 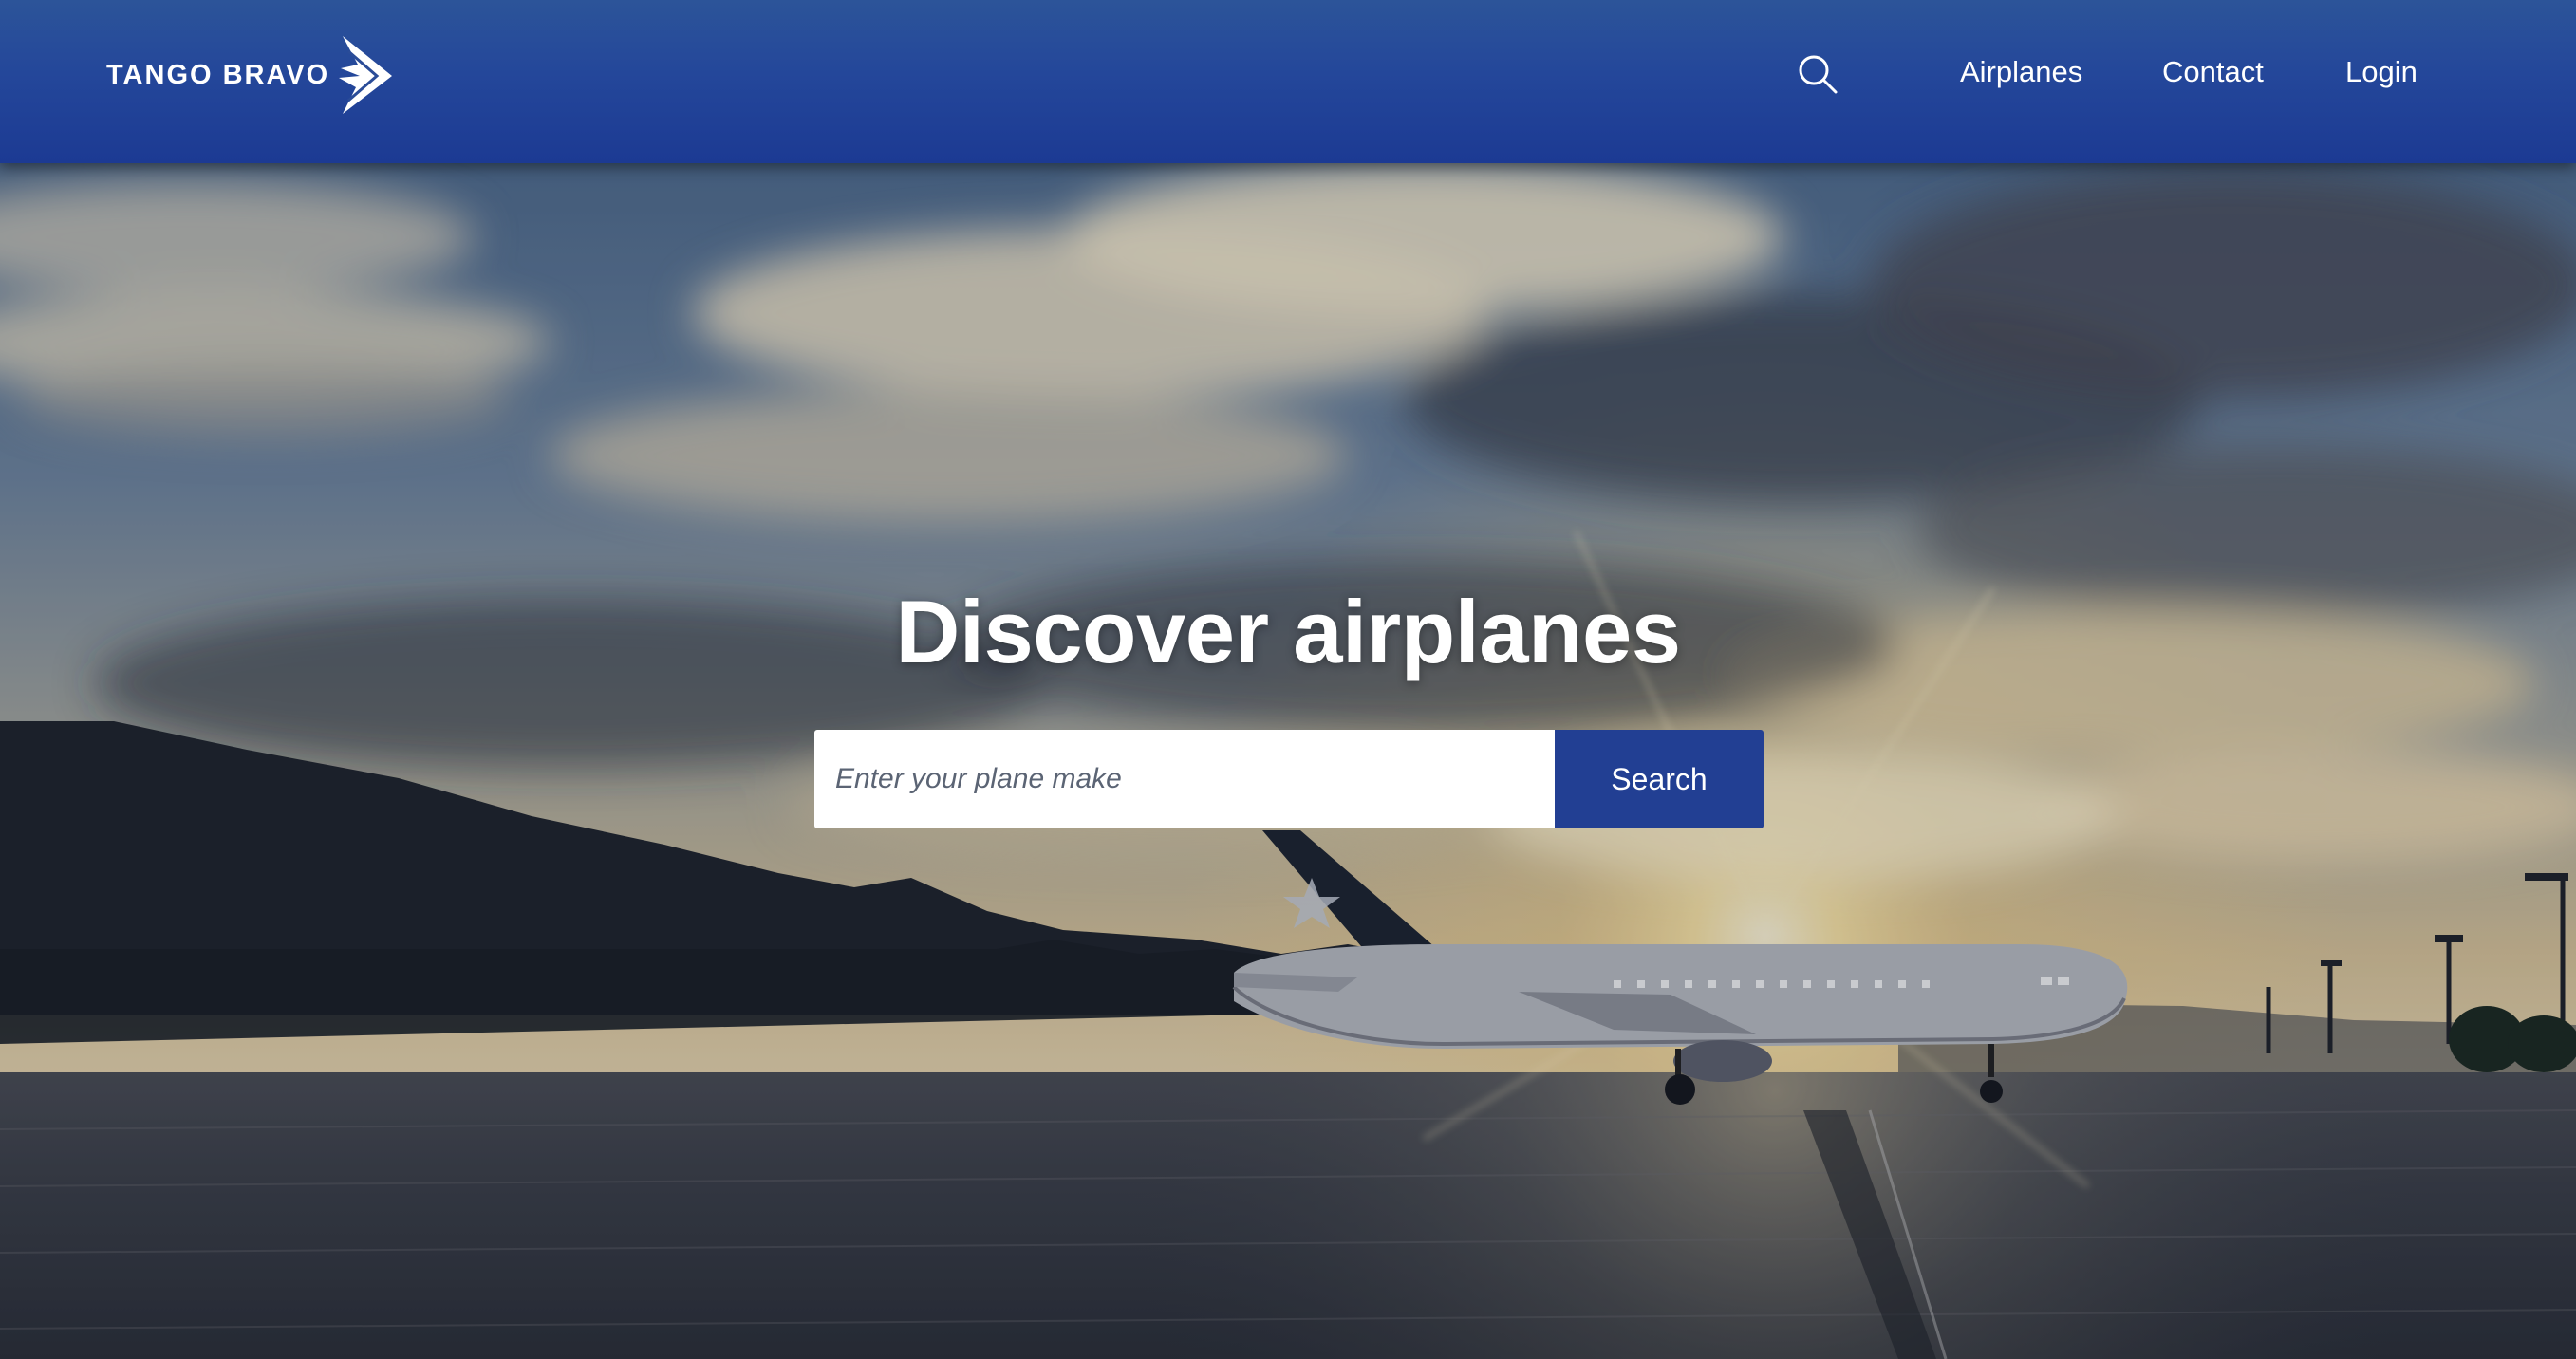 What do you see at coordinates (1288, 631) in the screenshot?
I see `hero-title: Discover airplanes` at bounding box center [1288, 631].